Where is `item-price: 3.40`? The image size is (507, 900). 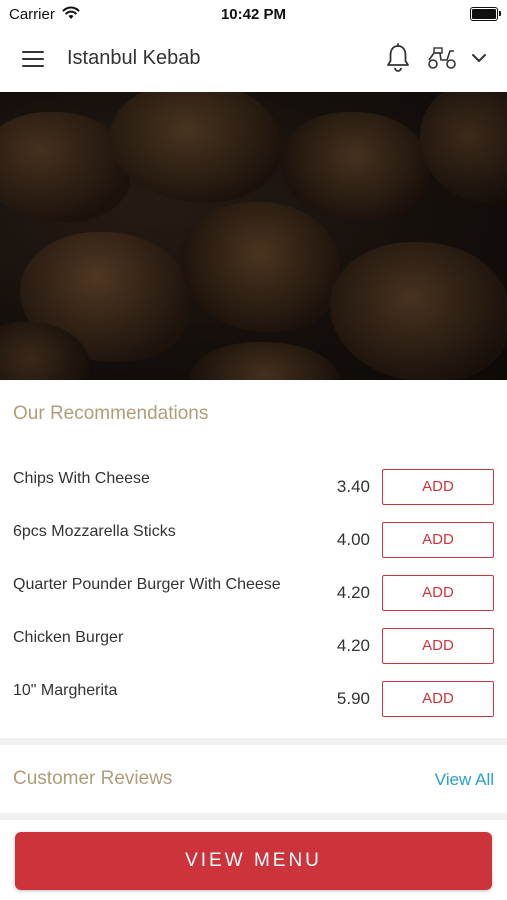 item-price: 3.40 is located at coordinates (353, 486).